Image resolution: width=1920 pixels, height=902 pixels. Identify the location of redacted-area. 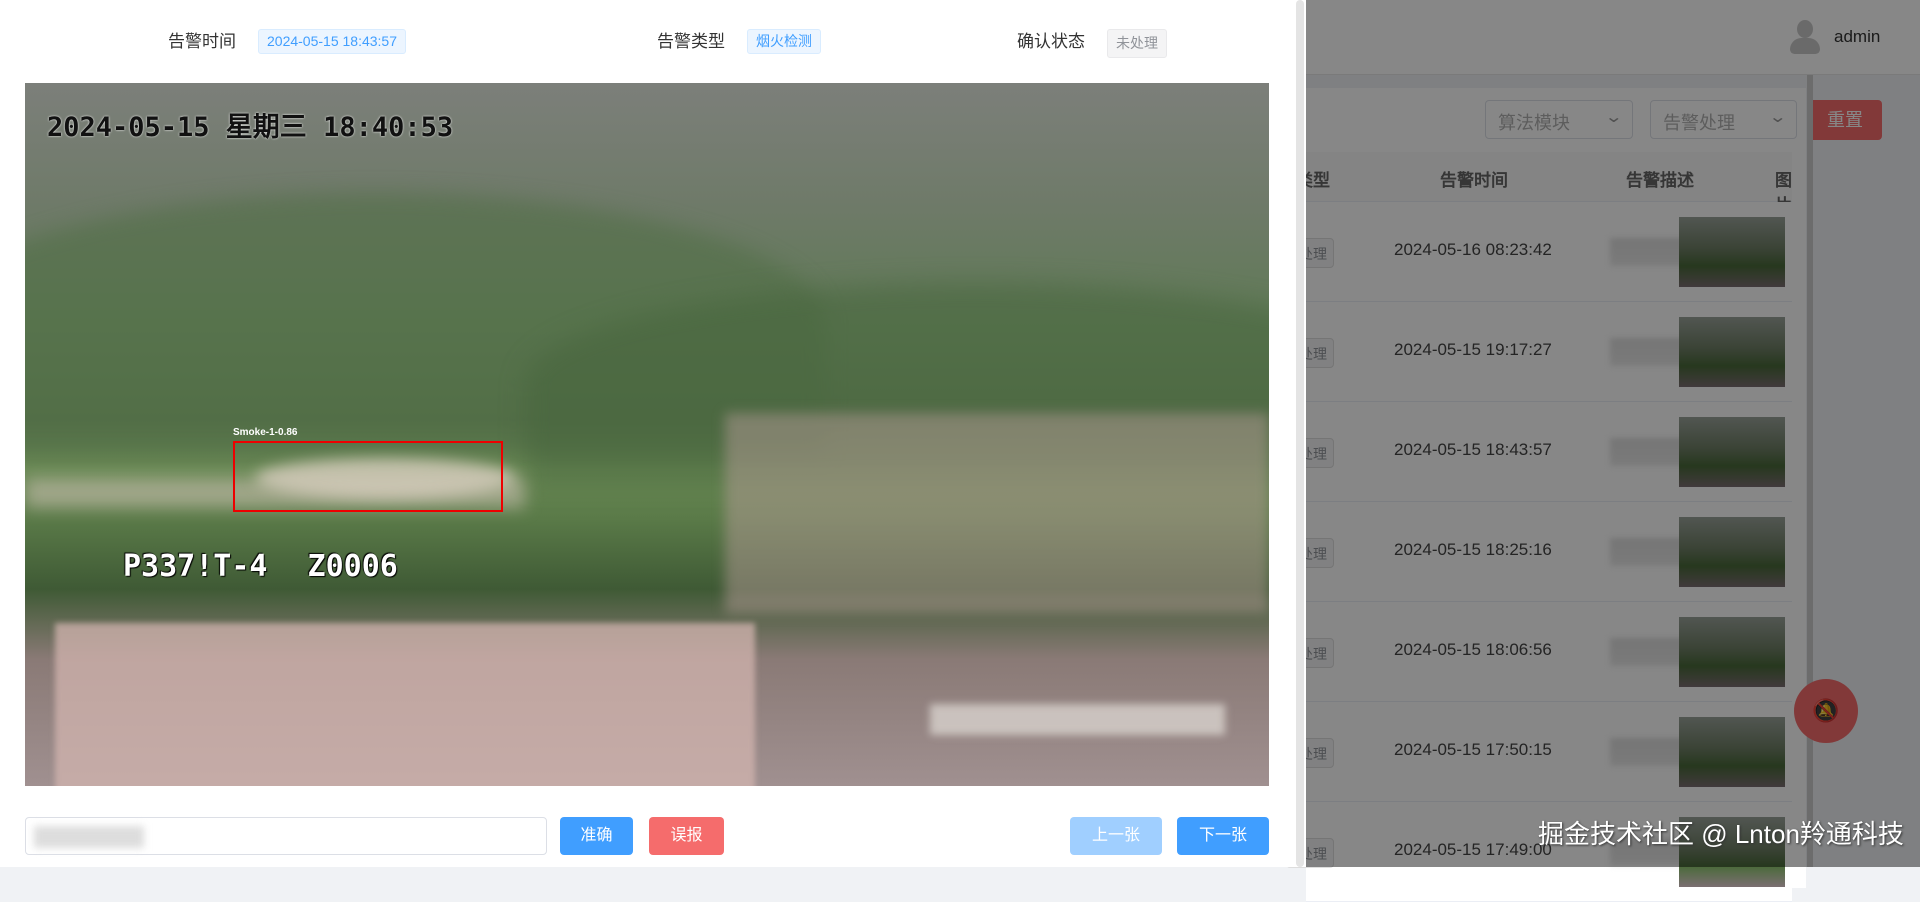
(1077, 719).